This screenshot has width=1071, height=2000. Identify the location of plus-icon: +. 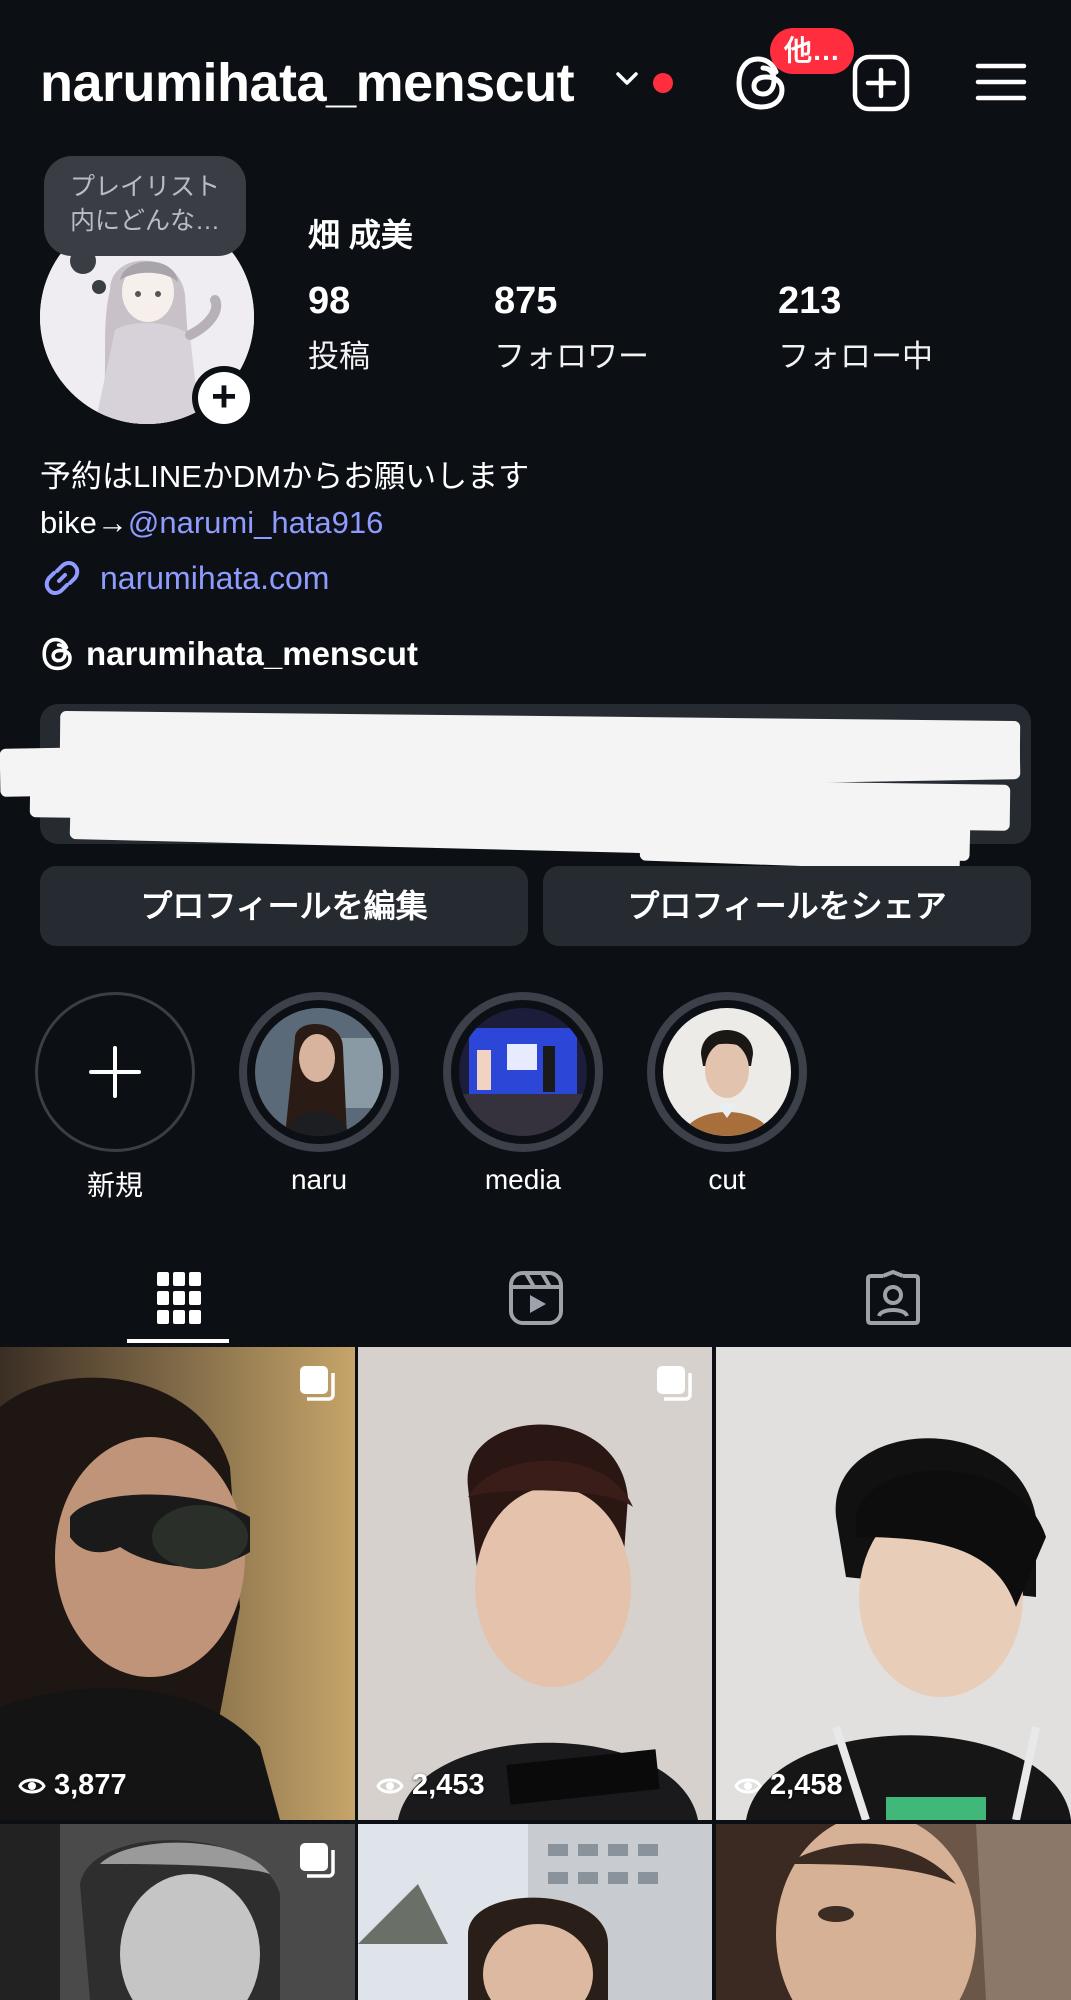
(224, 398).